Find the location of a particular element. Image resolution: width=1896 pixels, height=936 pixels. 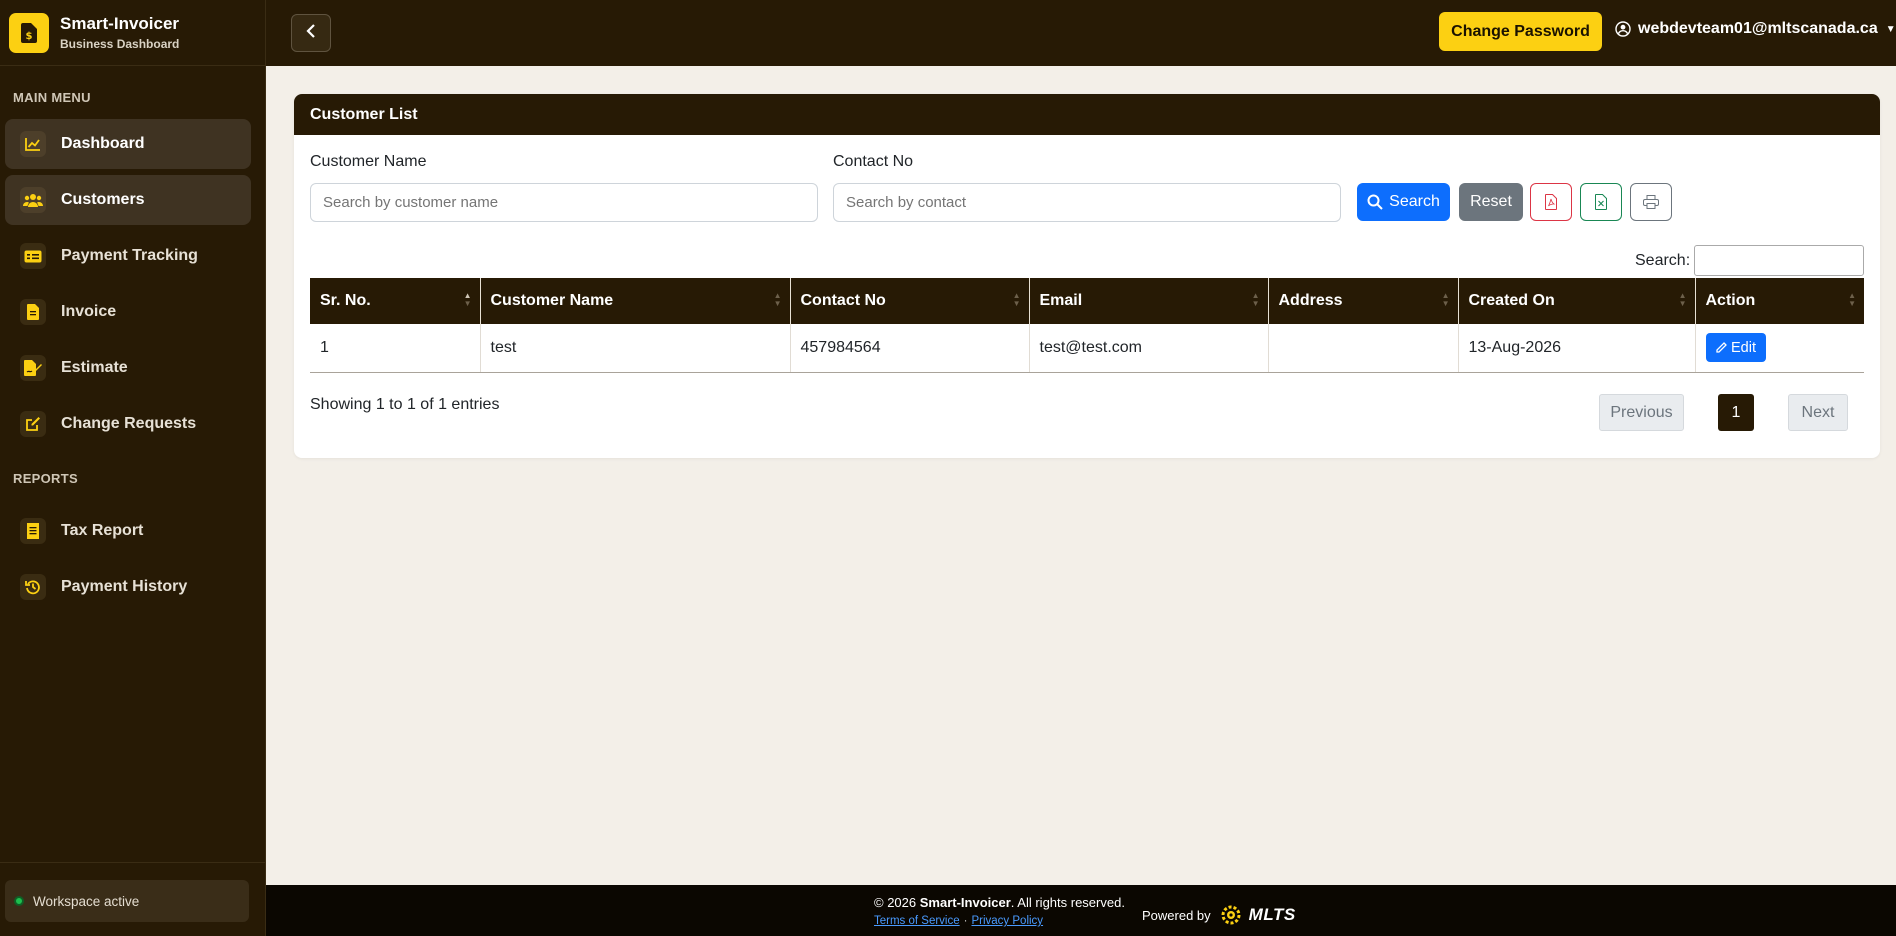

sidebar-item-label: Invoice is located at coordinates (89, 311).